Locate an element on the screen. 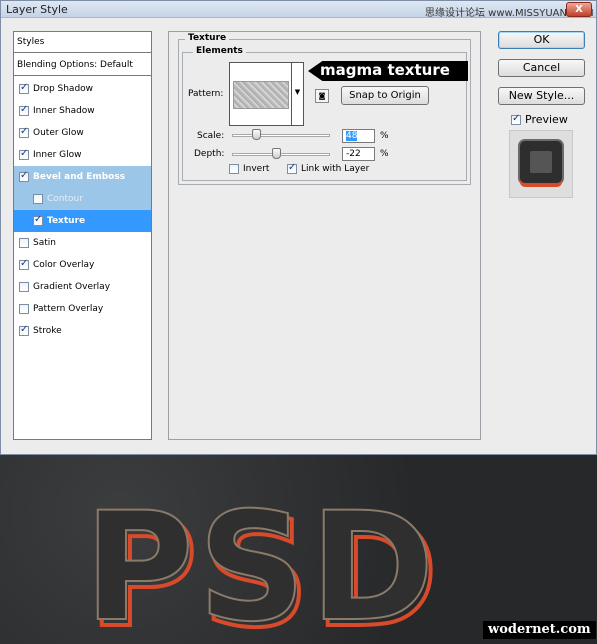 This screenshot has height=644, width=597. style-item-bevel-and-emboss: Bevel and Emboss is located at coordinates (82, 177).